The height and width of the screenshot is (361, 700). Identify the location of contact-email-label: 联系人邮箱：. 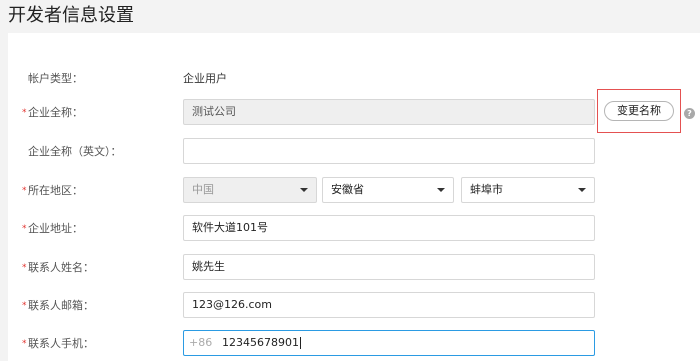
(61, 305).